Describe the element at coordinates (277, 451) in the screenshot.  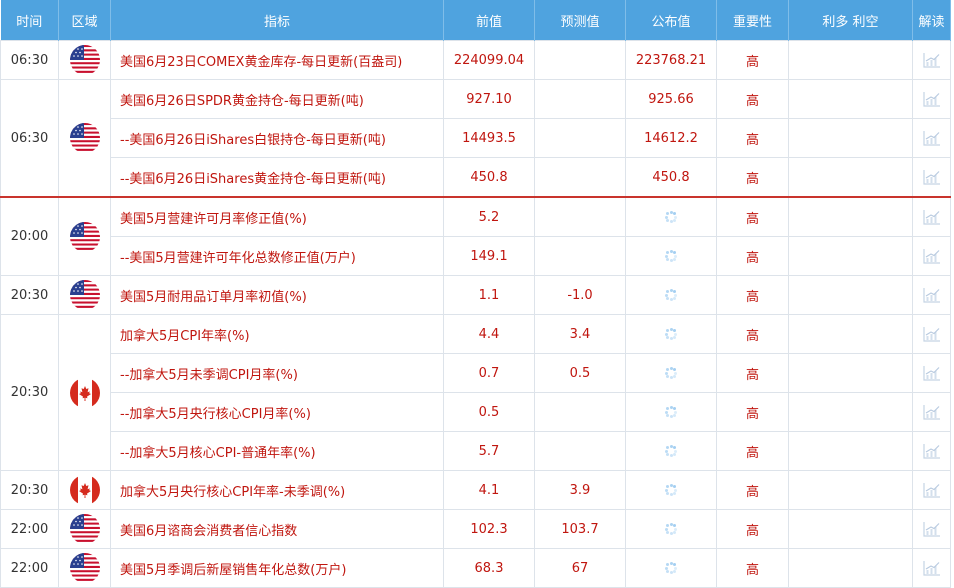
I see `indicator-cell: --加拿大5月核心CPI-普通年率(%)` at that location.